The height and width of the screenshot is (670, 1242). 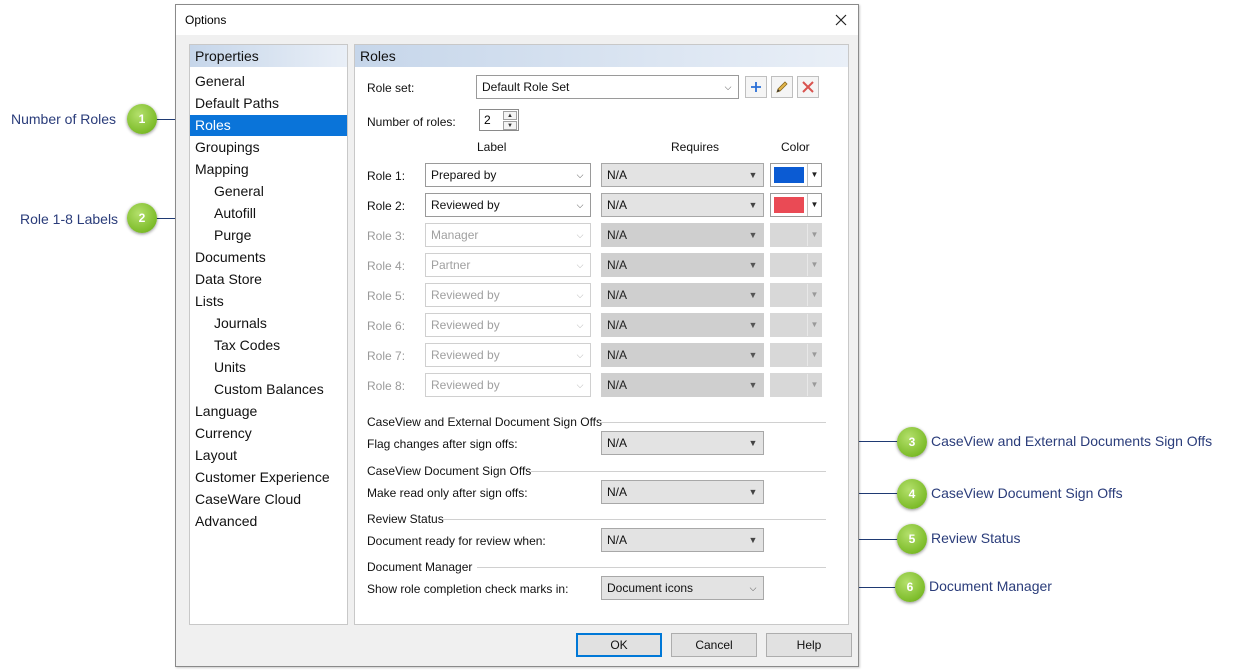 What do you see at coordinates (386, 266) in the screenshot?
I see `role-name-label: Role 4:` at bounding box center [386, 266].